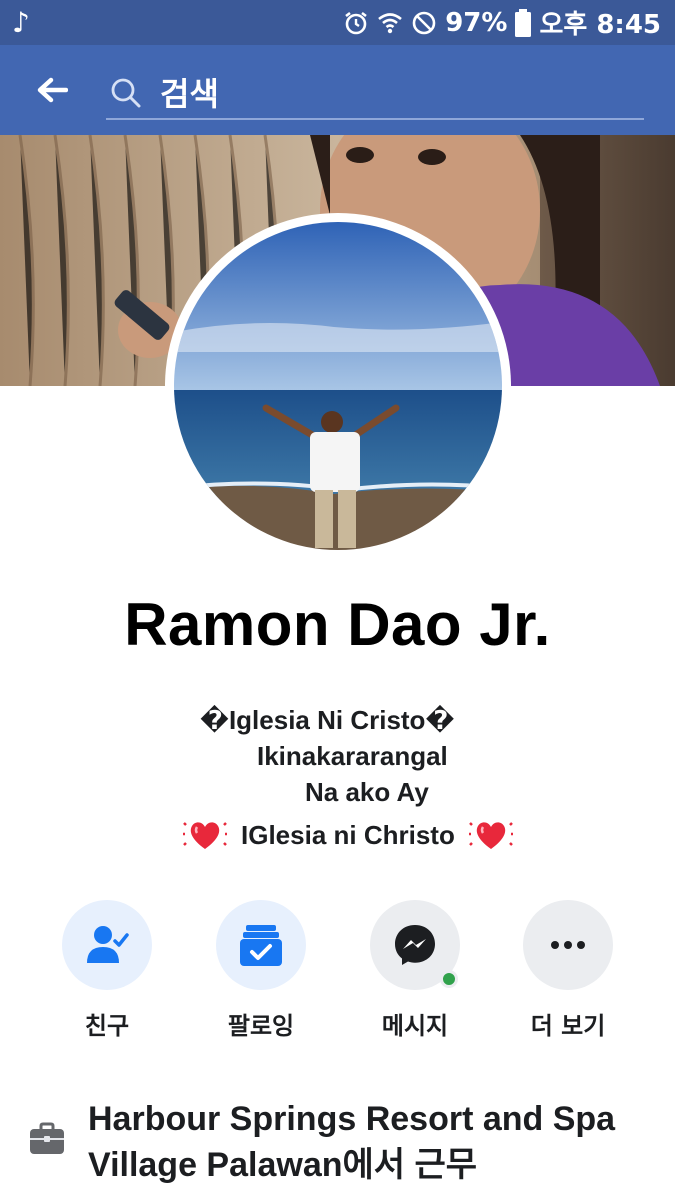  What do you see at coordinates (415, 945) in the screenshot?
I see `messenger-icon` at bounding box center [415, 945].